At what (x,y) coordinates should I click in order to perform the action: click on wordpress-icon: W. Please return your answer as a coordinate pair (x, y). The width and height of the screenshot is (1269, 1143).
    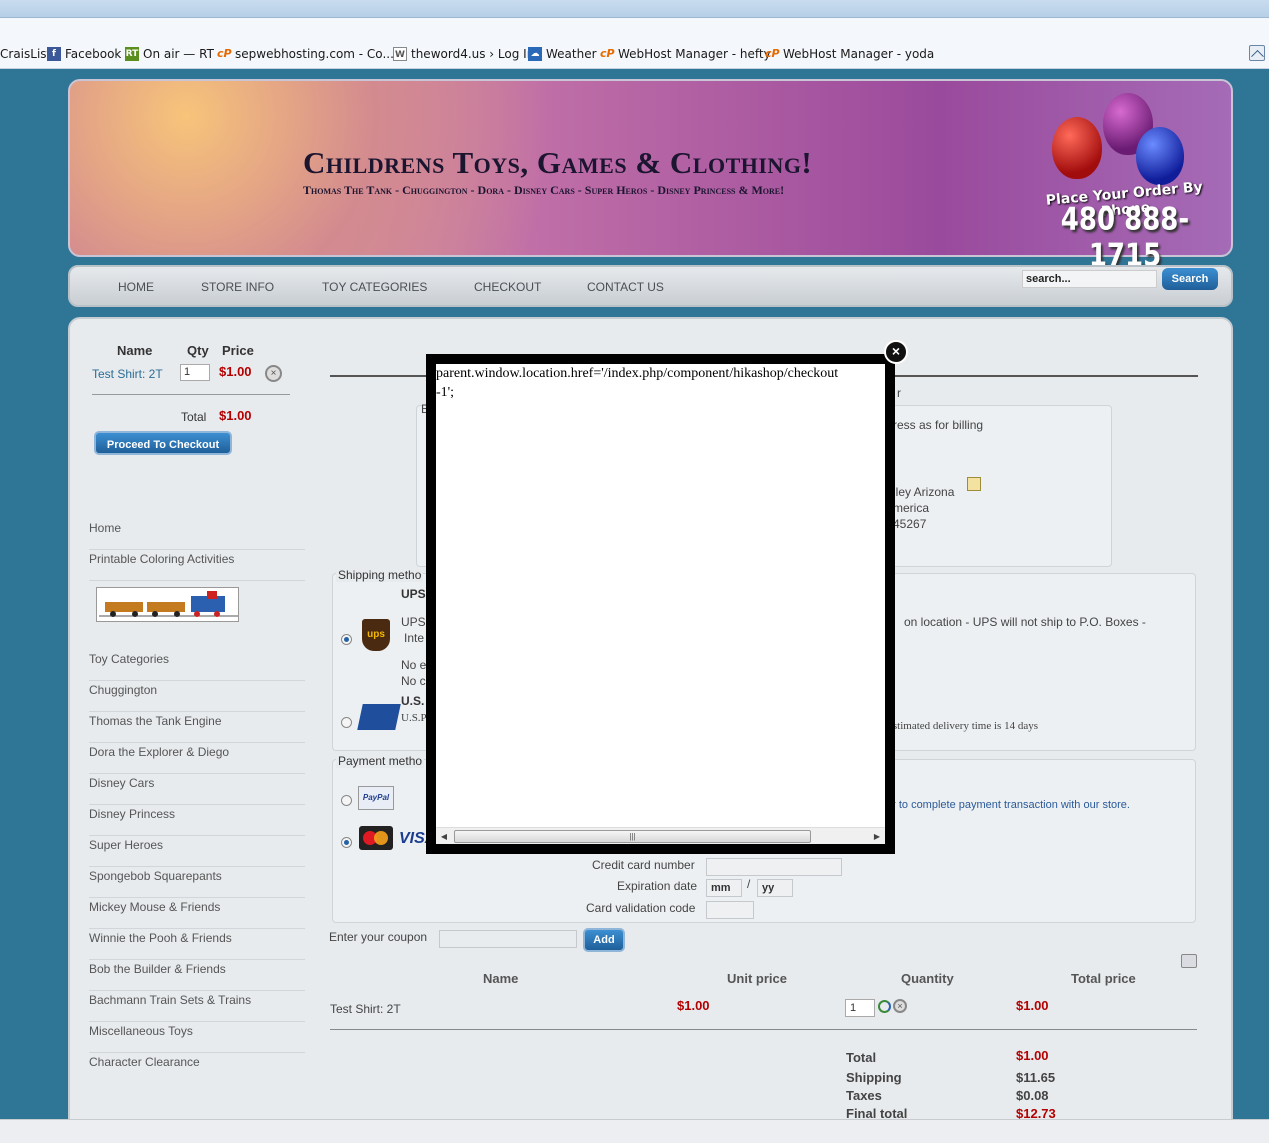
    Looking at the image, I should click on (400, 54).